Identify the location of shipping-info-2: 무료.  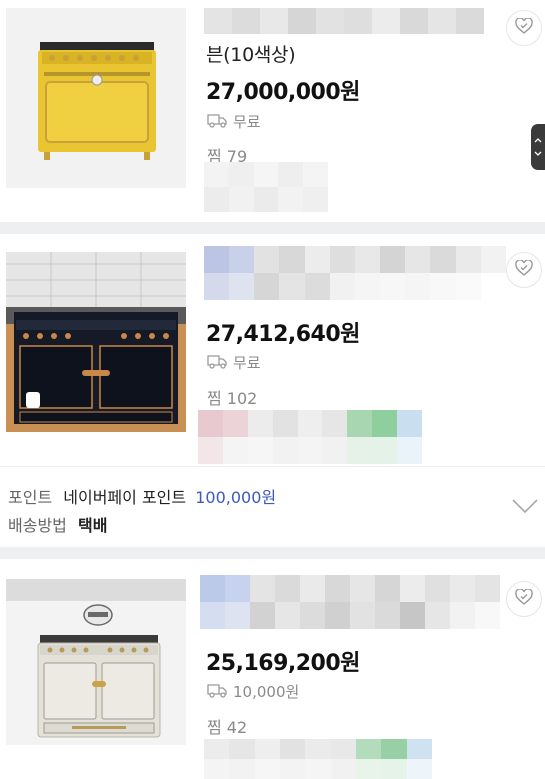
(234, 362).